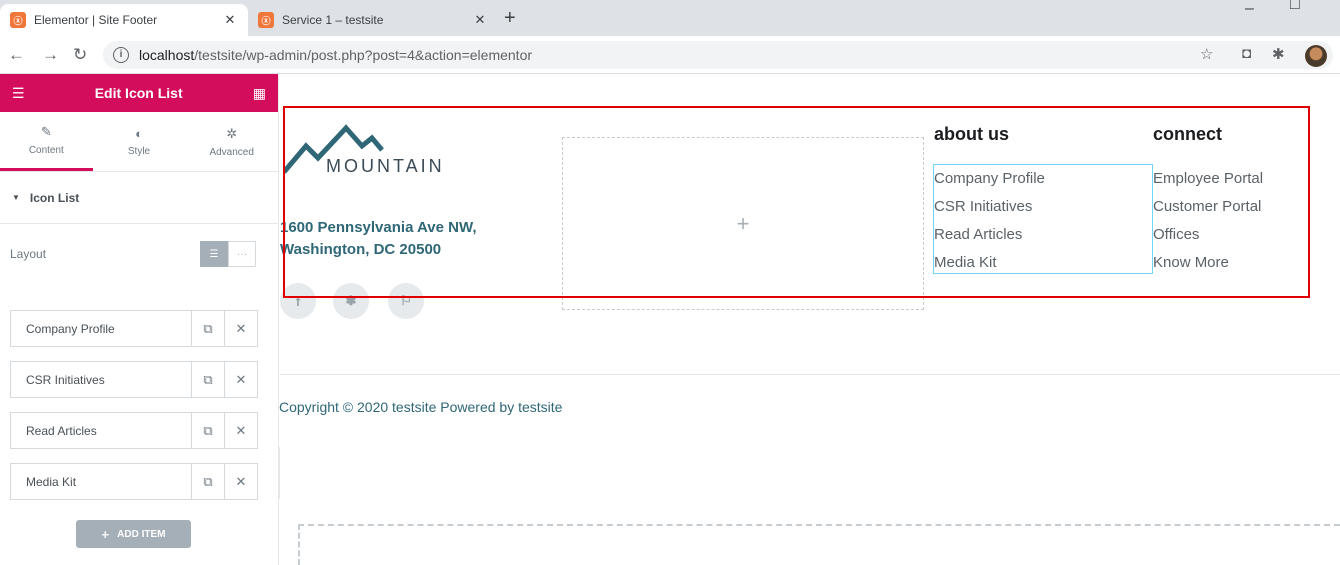 Image resolution: width=1340 pixels, height=565 pixels. I want to click on list-item: CSR Initiatives ⧉ ✕, so click(134, 379).